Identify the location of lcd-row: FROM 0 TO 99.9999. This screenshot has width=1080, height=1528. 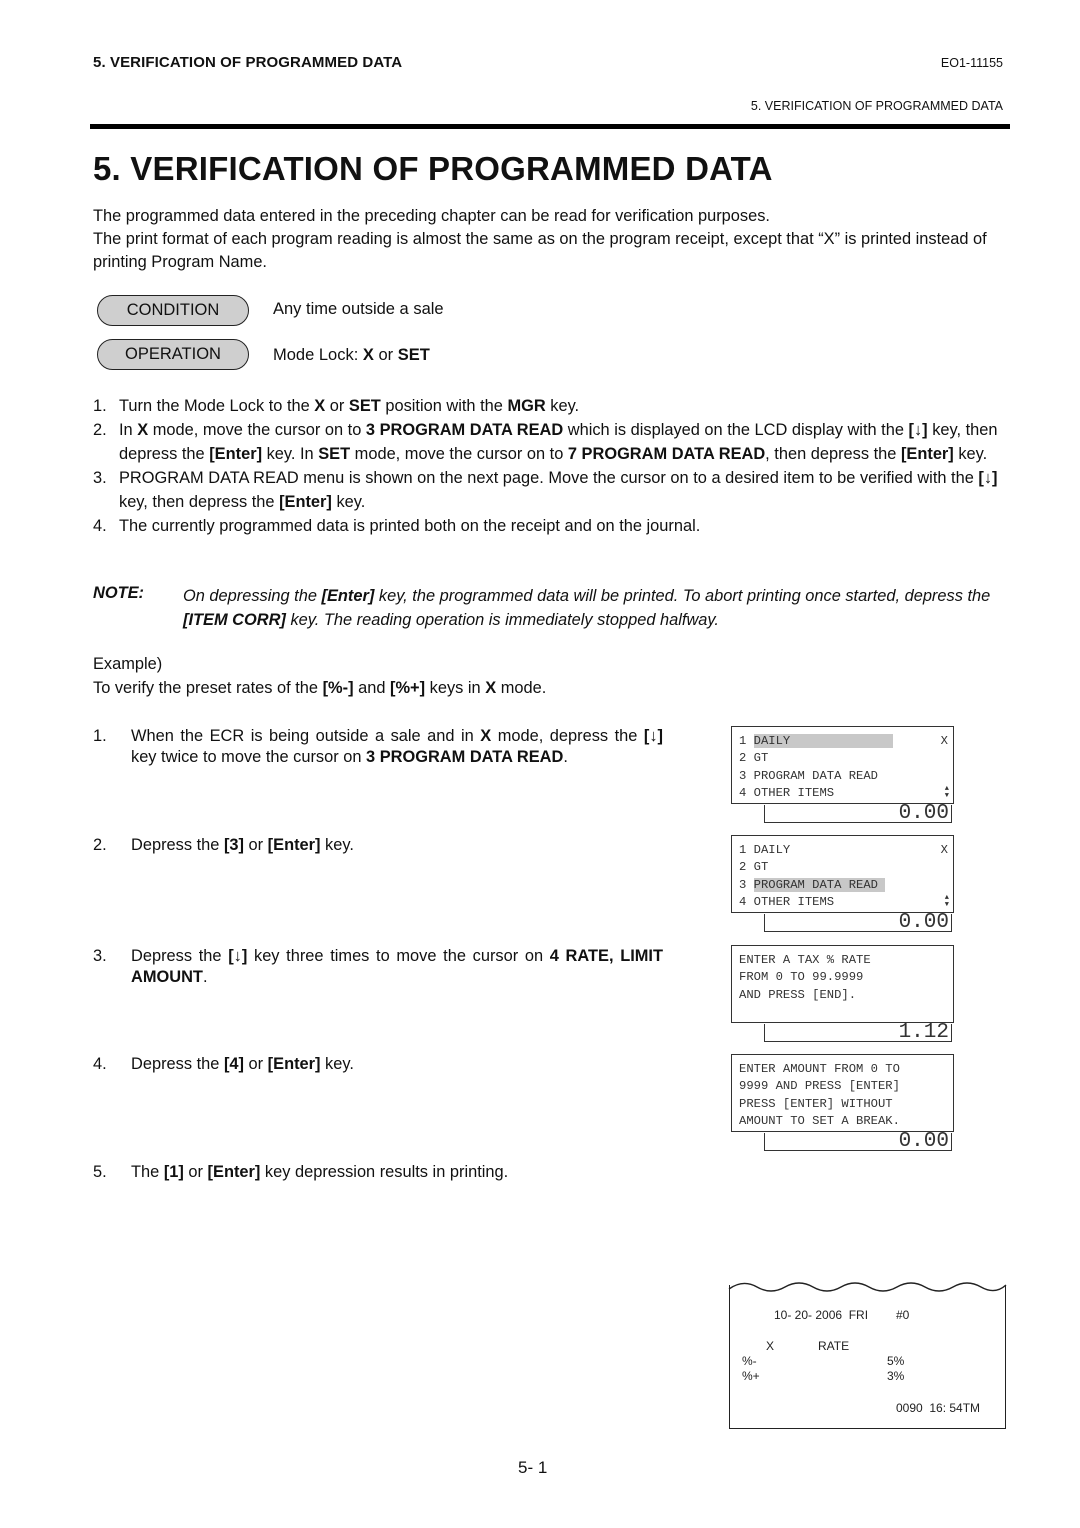
(801, 977).